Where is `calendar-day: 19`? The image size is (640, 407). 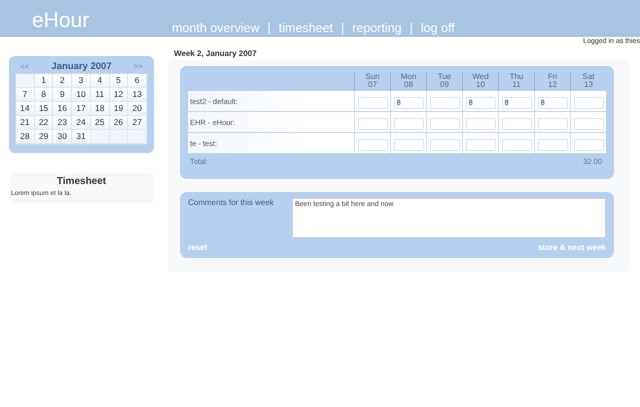
calendar-day: 19 is located at coordinates (119, 109).